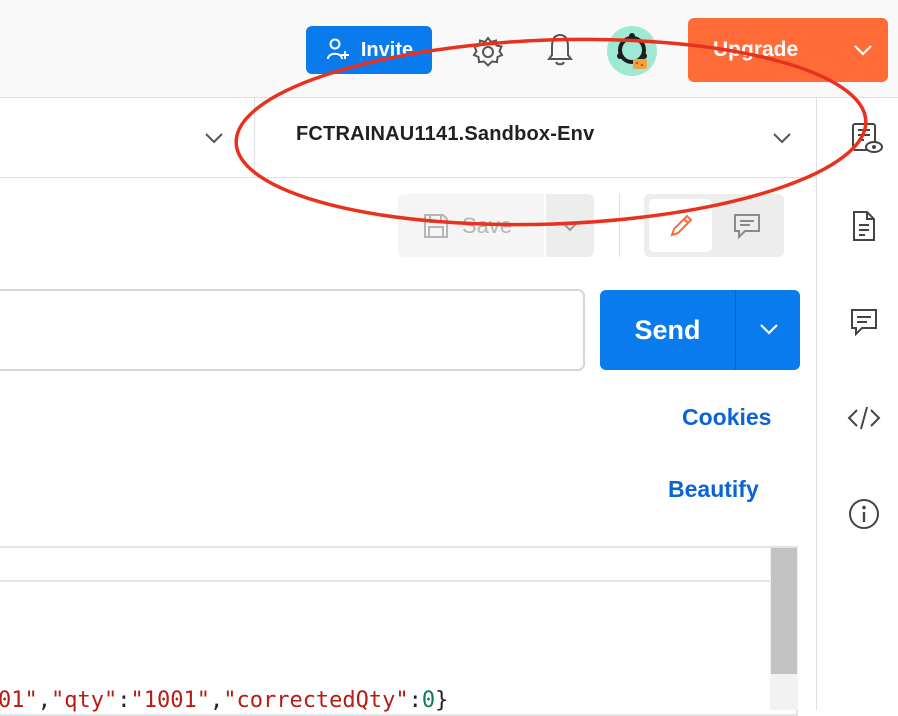 The height and width of the screenshot is (716, 898). Describe the element at coordinates (84, 700) in the screenshot. I see `code-token: "qty"` at that location.